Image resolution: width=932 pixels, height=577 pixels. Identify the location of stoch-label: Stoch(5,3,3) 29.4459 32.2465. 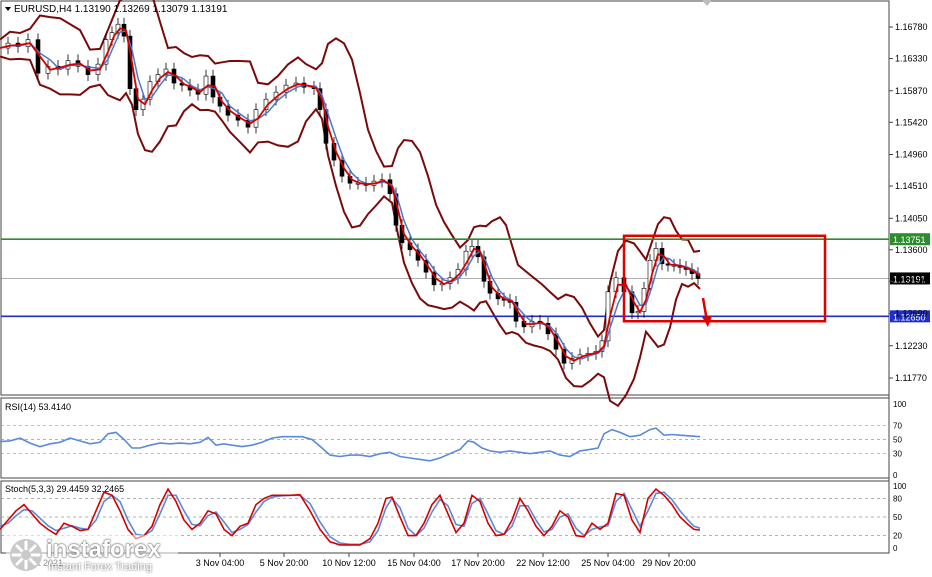
(64, 489).